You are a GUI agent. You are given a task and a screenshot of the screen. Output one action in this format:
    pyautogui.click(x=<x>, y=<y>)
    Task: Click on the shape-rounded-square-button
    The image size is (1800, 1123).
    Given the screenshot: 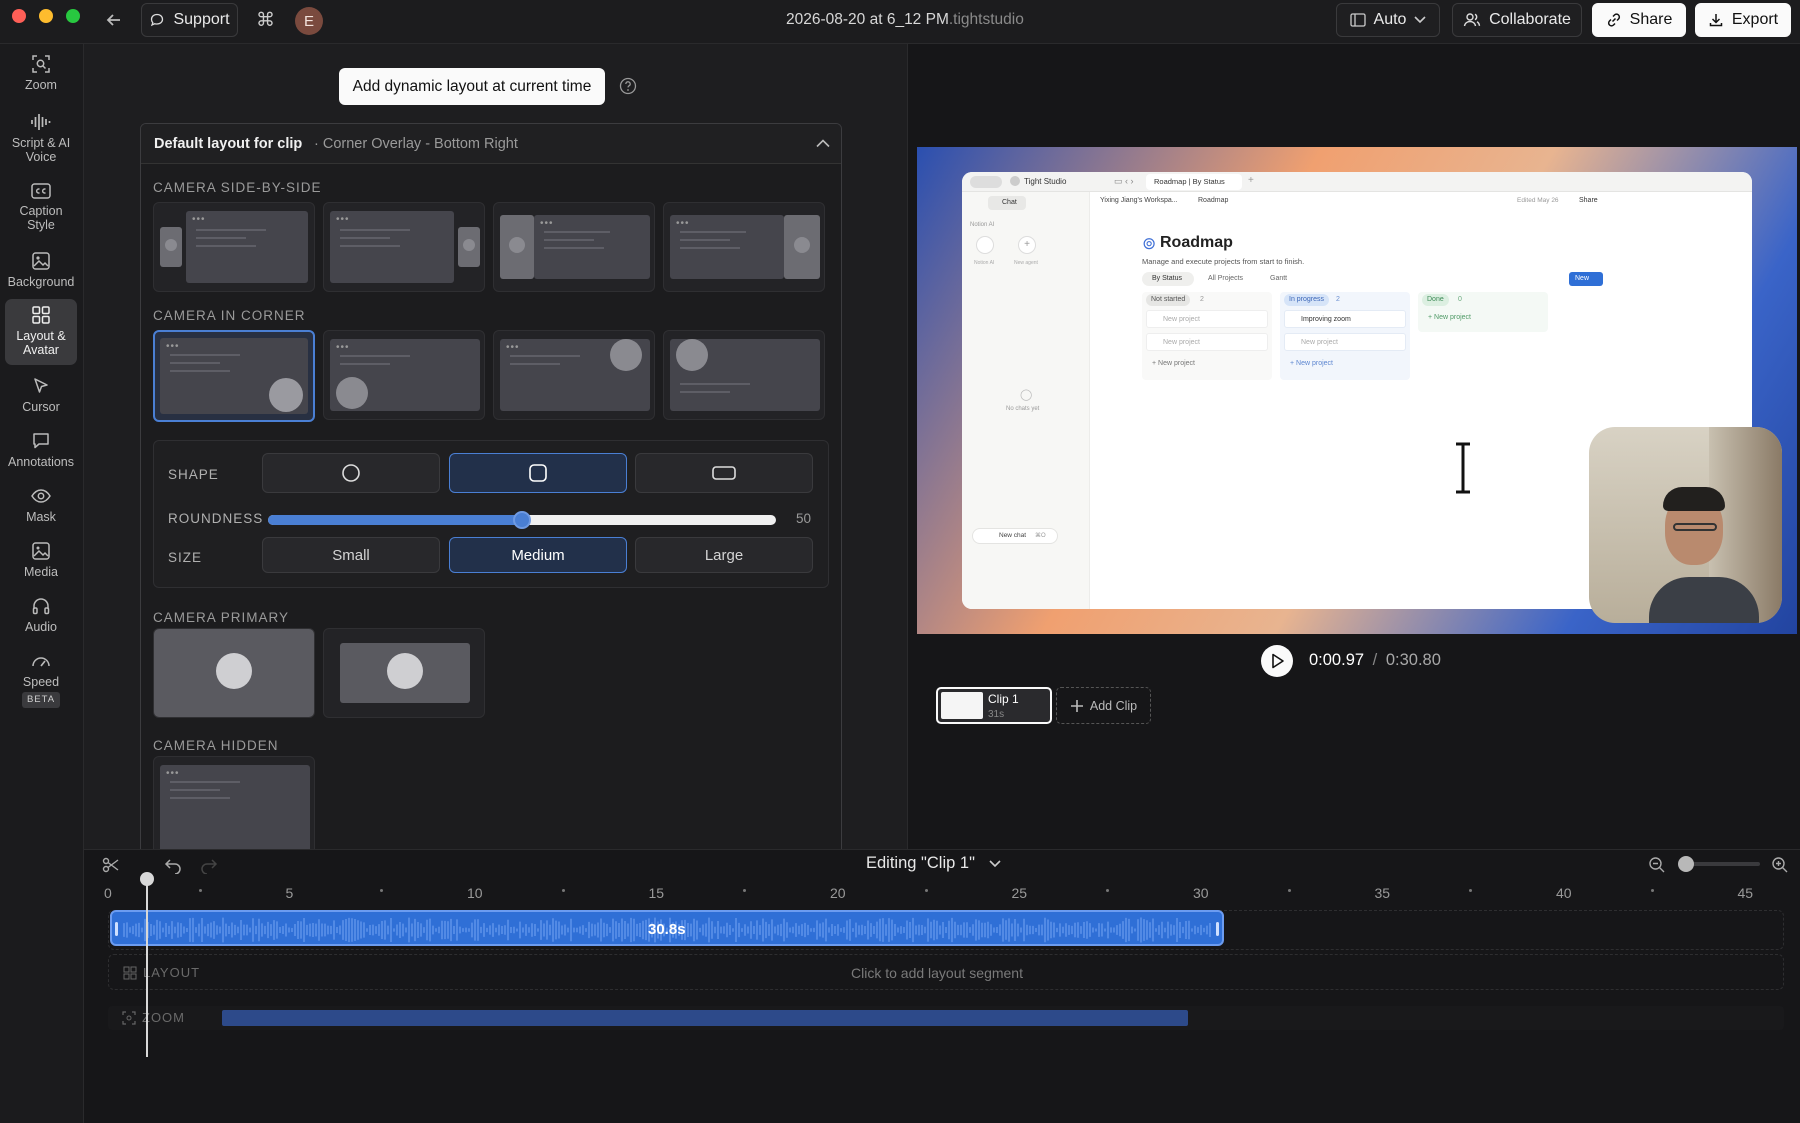 What is the action you would take?
    pyautogui.click(x=538, y=473)
    